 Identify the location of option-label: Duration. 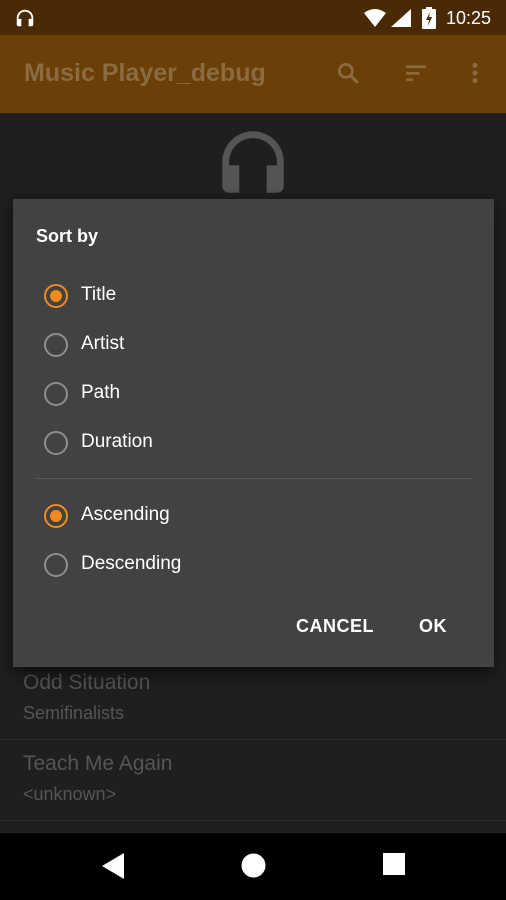
(117, 441).